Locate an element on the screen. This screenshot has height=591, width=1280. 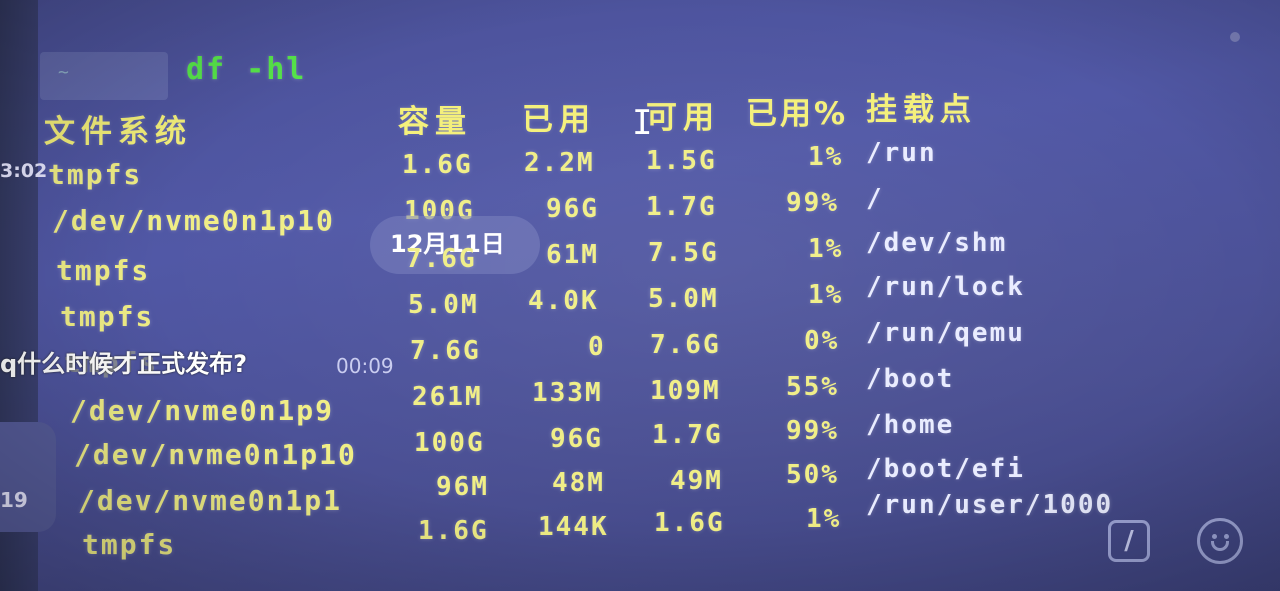
chat-message: q什么时候才正式发布? is located at coordinates (124, 364).